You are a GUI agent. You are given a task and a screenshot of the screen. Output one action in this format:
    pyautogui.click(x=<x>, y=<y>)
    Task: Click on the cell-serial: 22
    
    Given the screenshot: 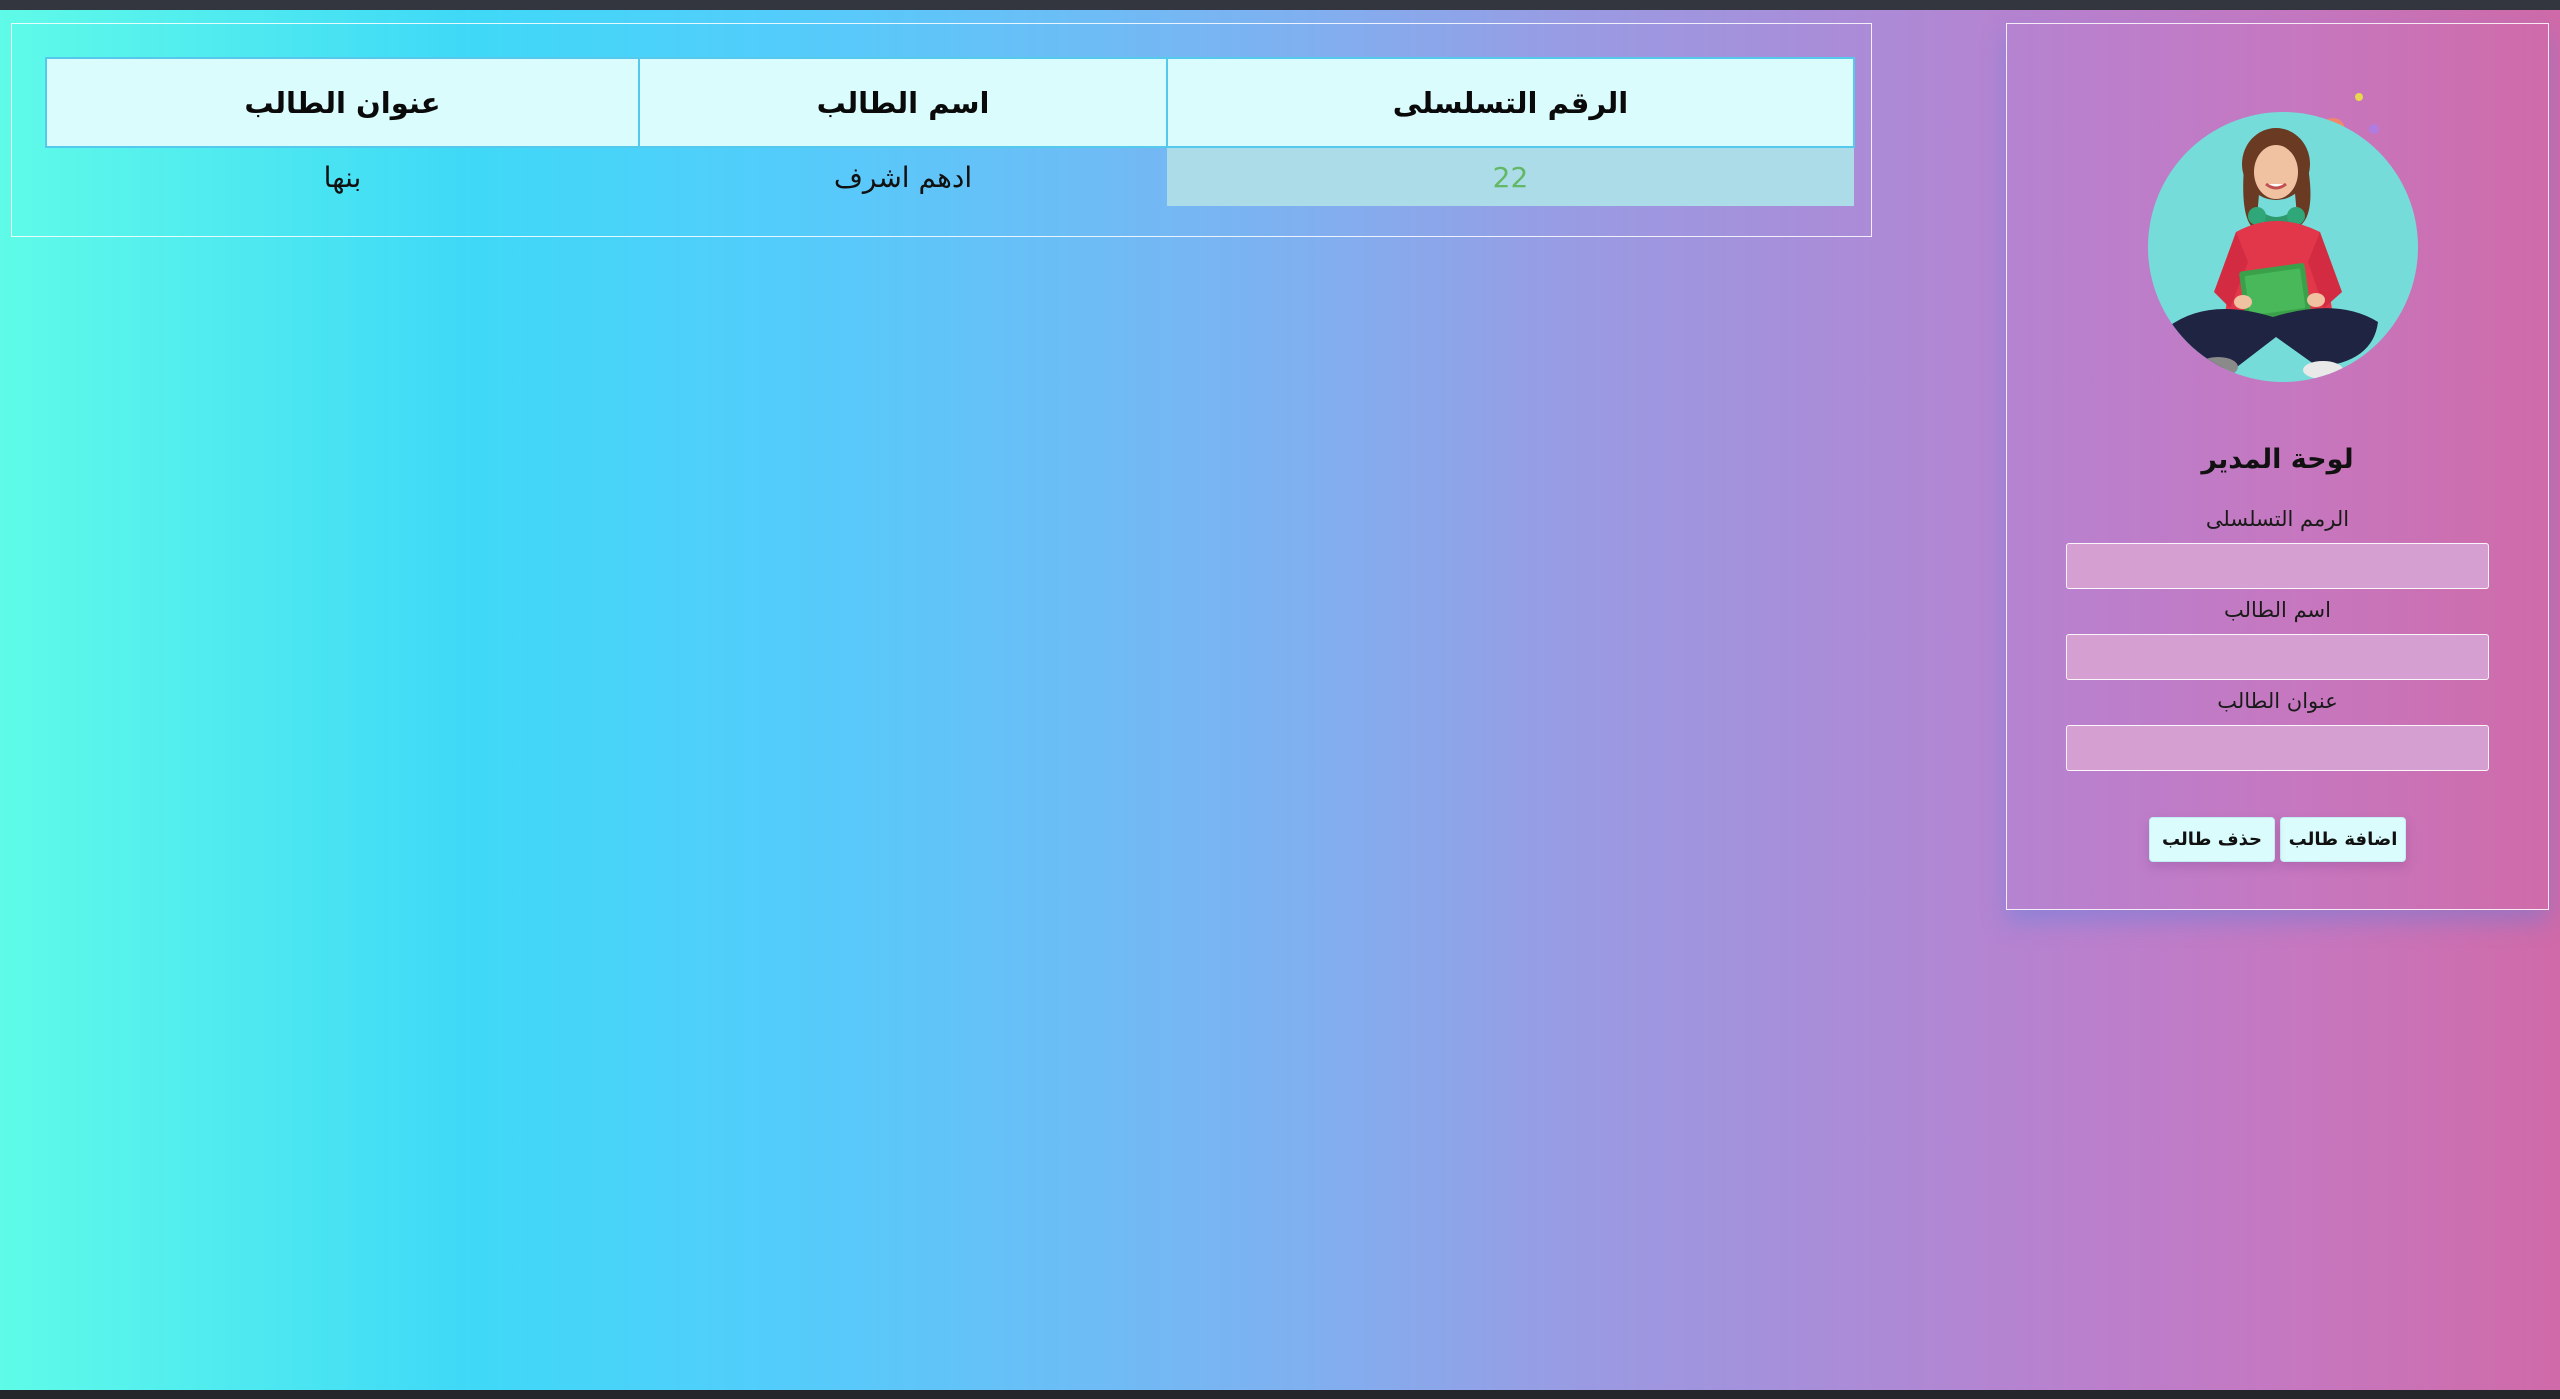 What is the action you would take?
    pyautogui.click(x=1510, y=176)
    